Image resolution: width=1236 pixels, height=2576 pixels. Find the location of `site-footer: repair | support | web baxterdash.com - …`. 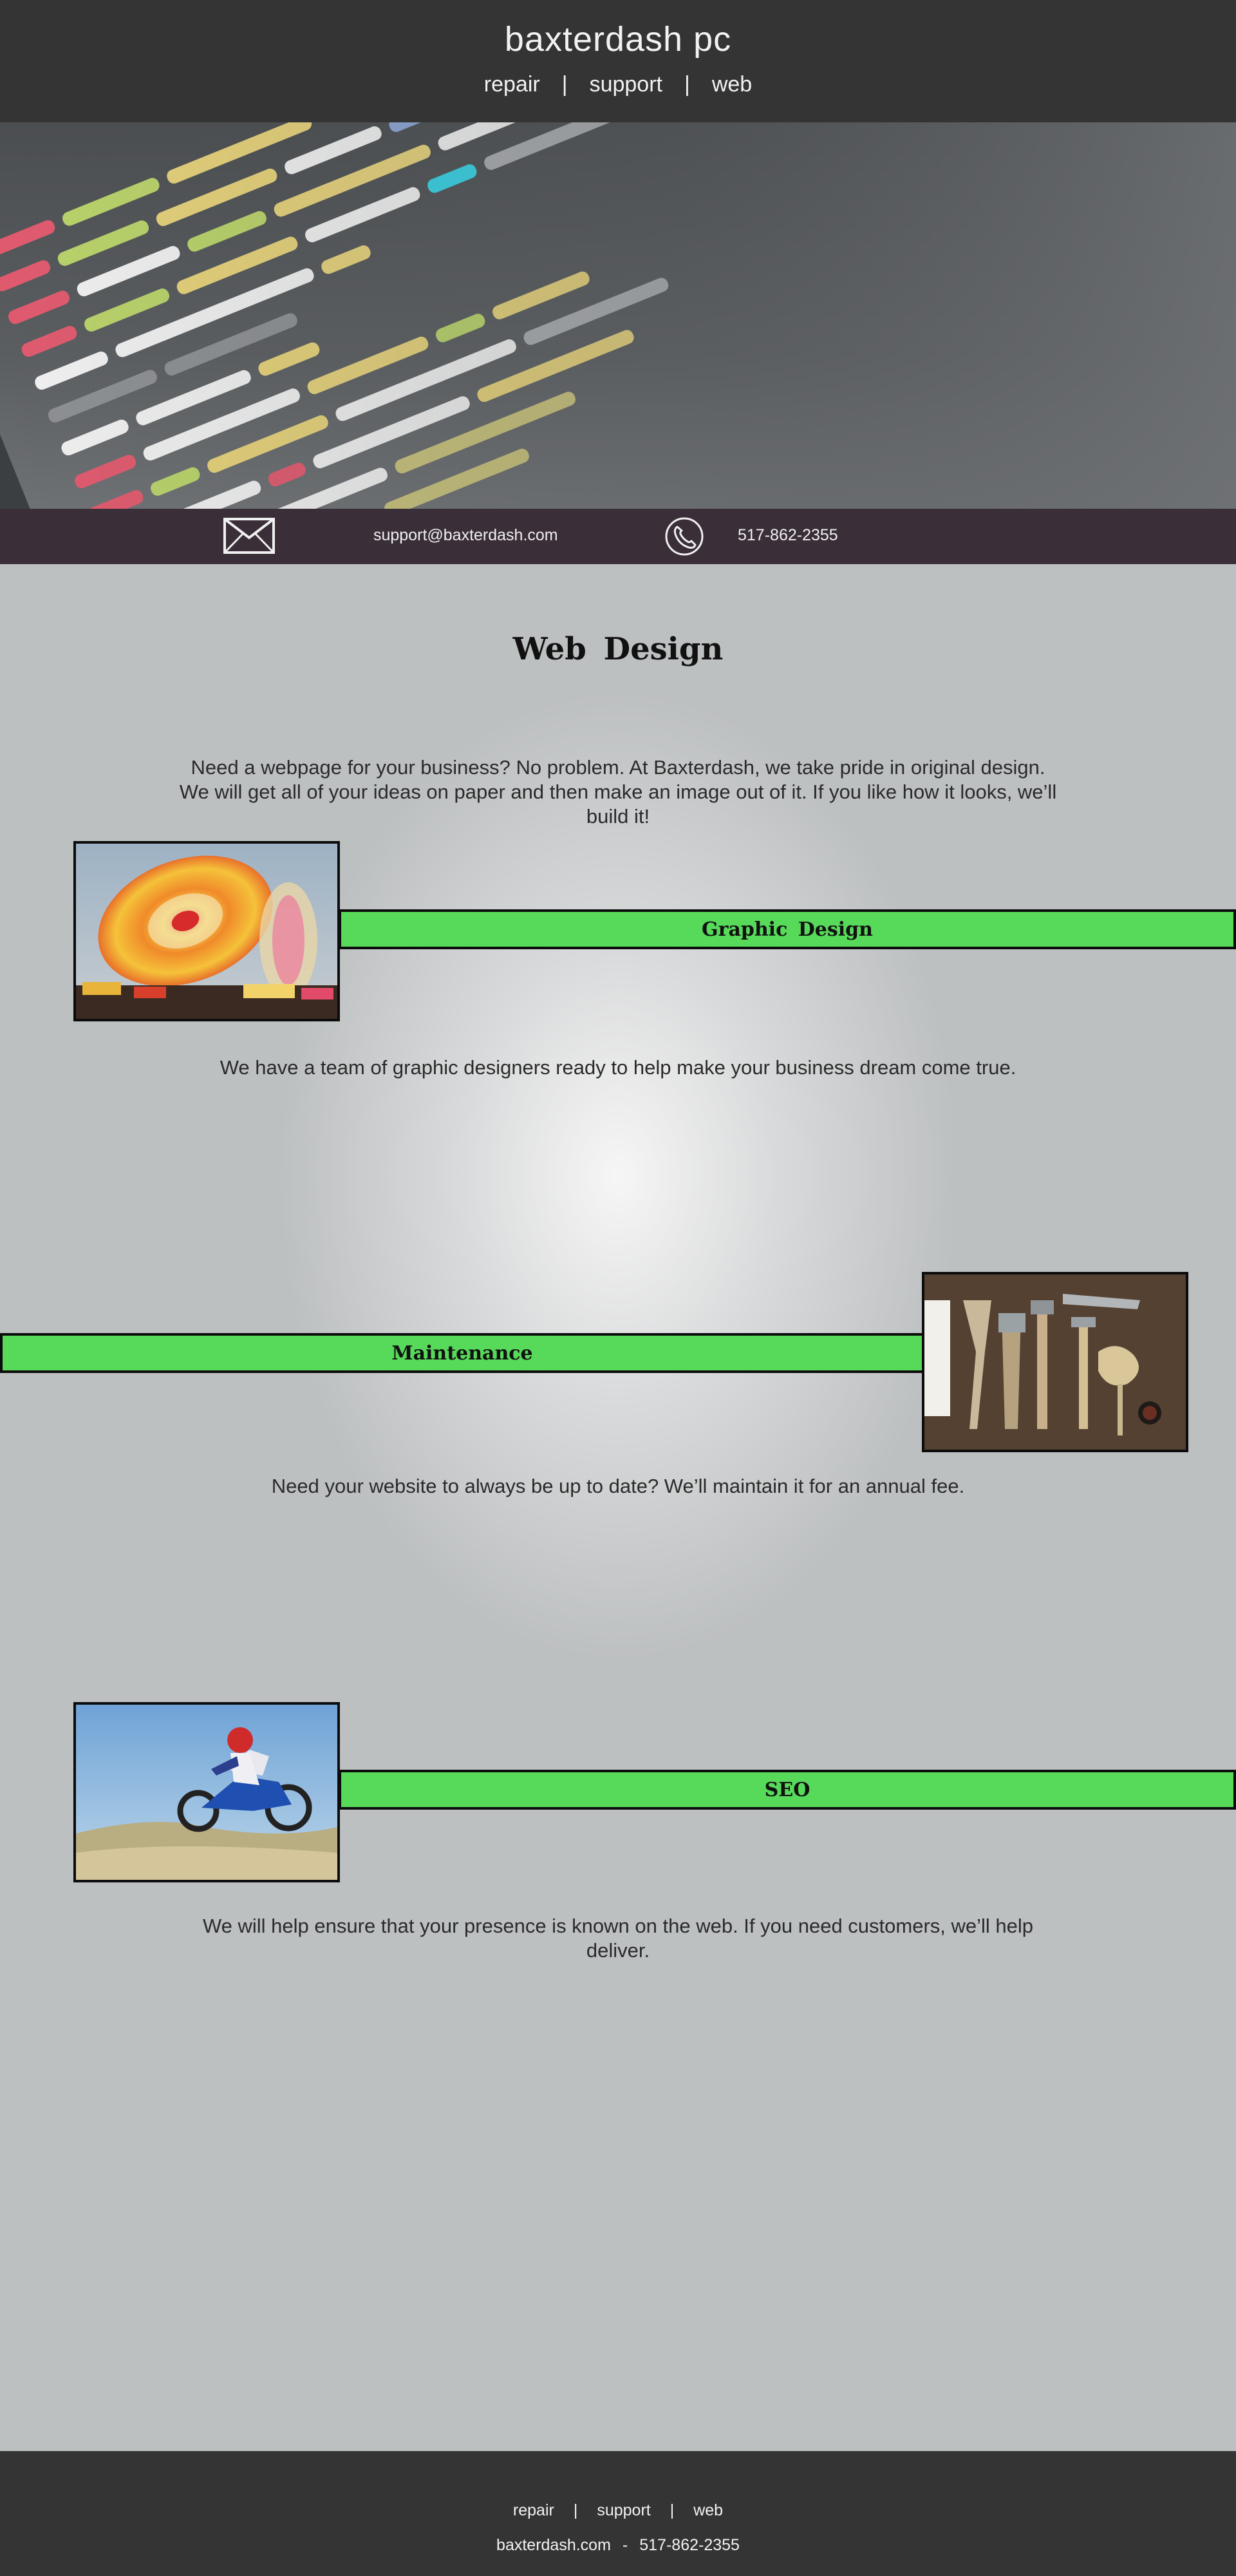

site-footer: repair | support | web baxterdash.com - … is located at coordinates (618, 2514).